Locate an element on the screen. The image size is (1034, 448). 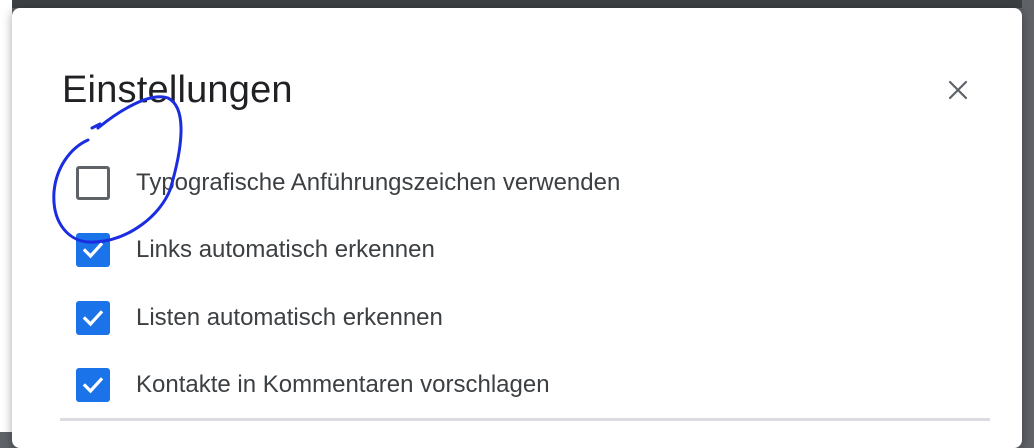
auto-detect-links-checkbox is located at coordinates (93, 250).